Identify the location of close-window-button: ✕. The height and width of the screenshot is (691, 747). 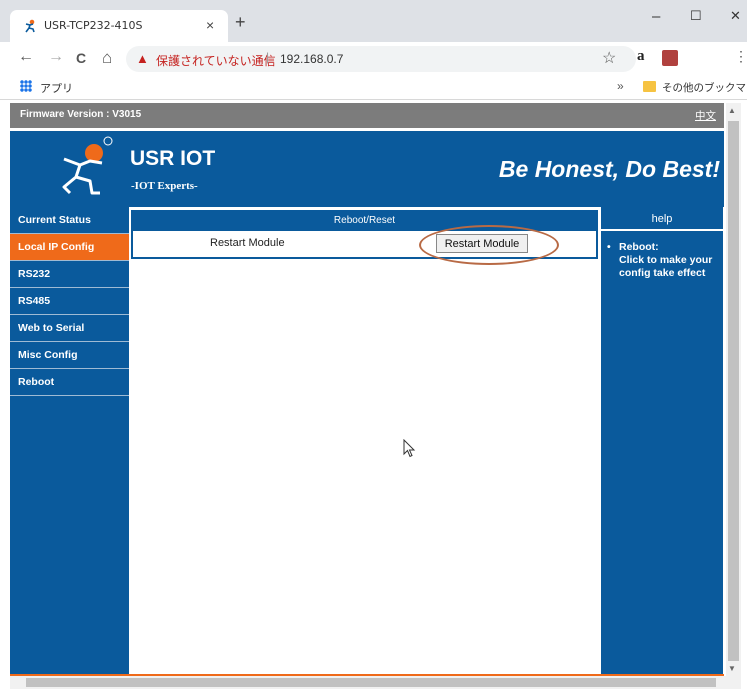
(735, 16).